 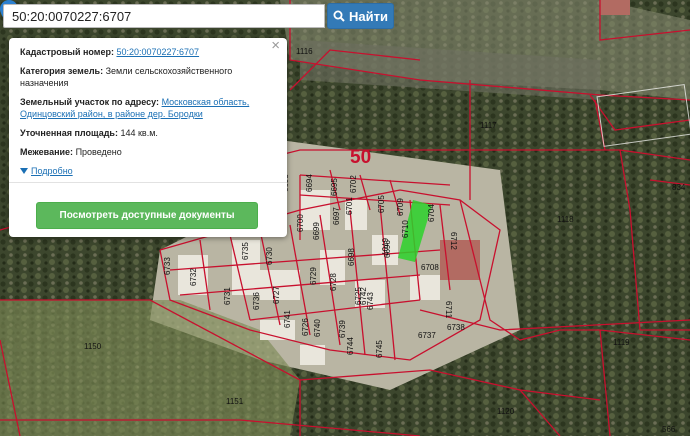 What do you see at coordinates (405, 229) in the screenshot?
I see `parcel-number-label: 6710` at bounding box center [405, 229].